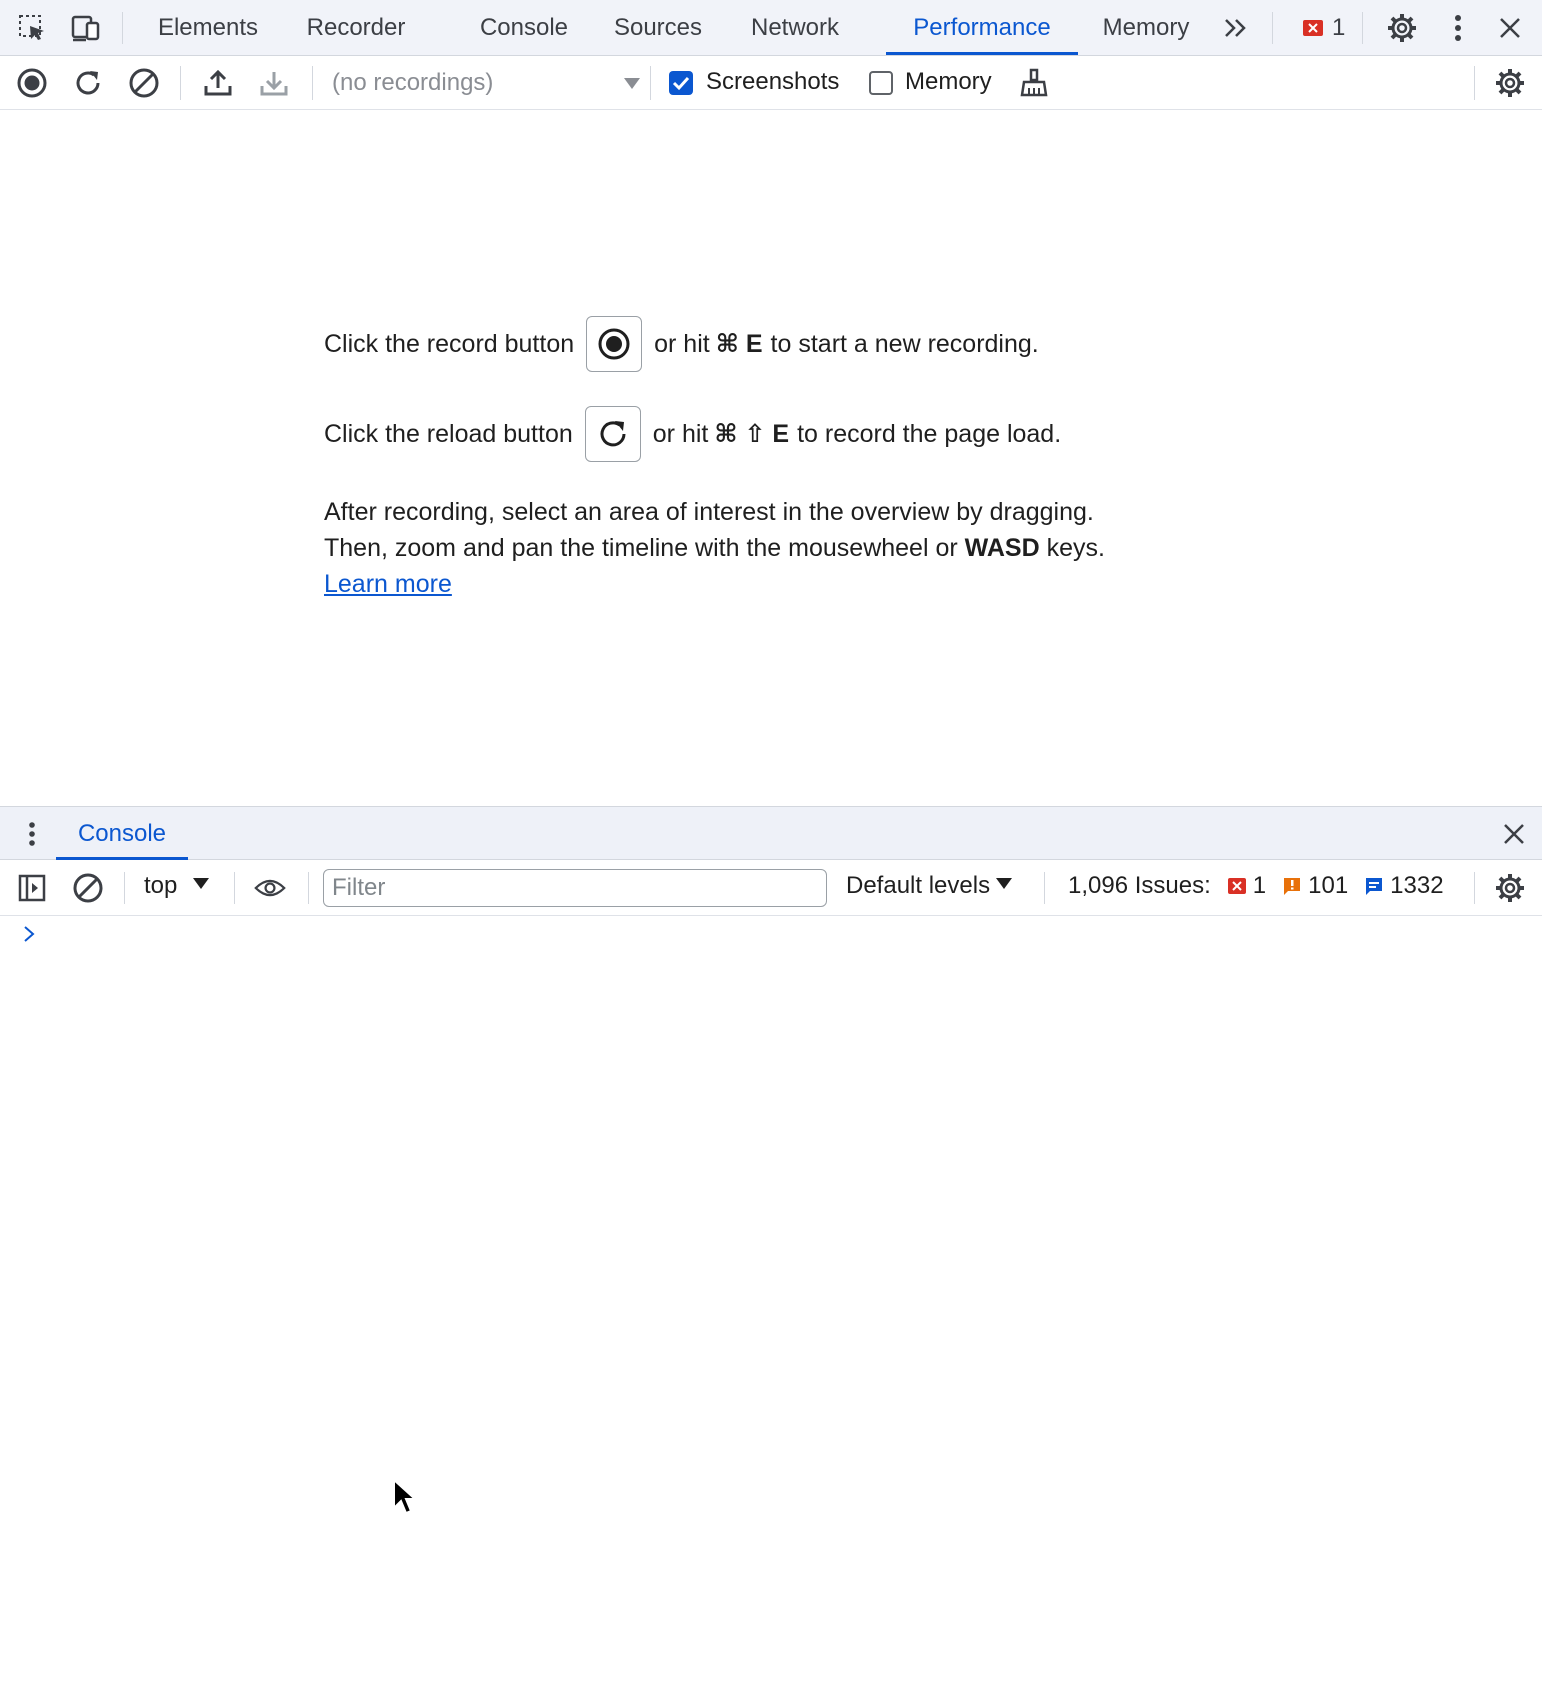  I want to click on screenshots-checkbox, so click(681, 83).